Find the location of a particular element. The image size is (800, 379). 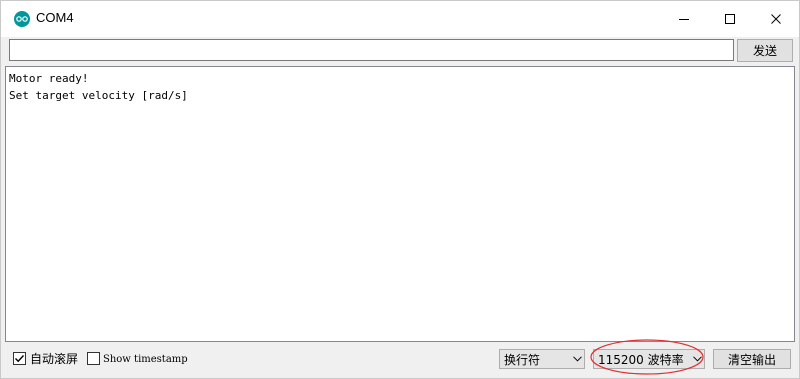

timestamp-label: Show timestamp is located at coordinates (145, 360).